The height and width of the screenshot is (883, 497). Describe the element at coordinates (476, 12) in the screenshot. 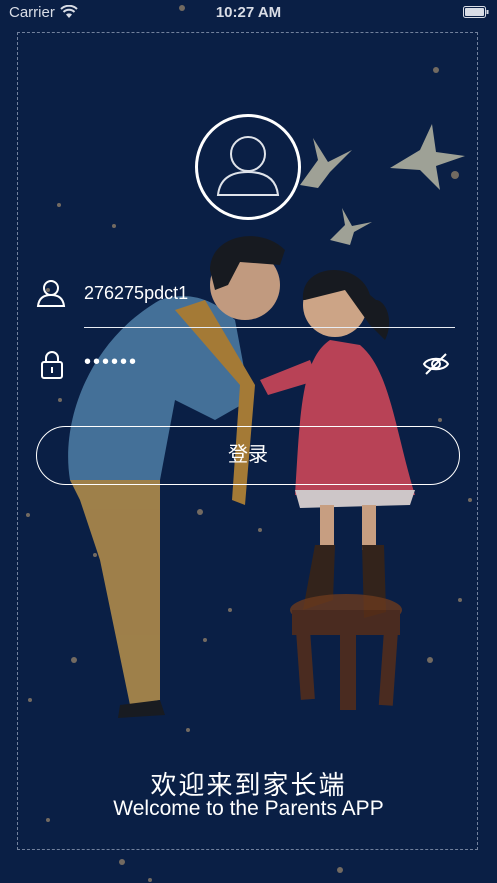

I see `battery-icon` at that location.